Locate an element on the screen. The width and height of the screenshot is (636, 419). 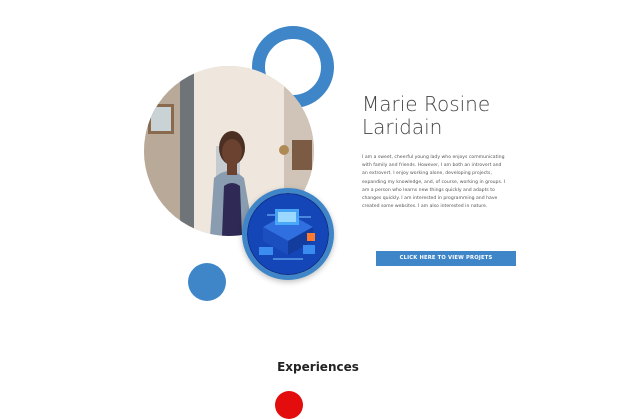
technology-illustration is located at coordinates (288, 234).